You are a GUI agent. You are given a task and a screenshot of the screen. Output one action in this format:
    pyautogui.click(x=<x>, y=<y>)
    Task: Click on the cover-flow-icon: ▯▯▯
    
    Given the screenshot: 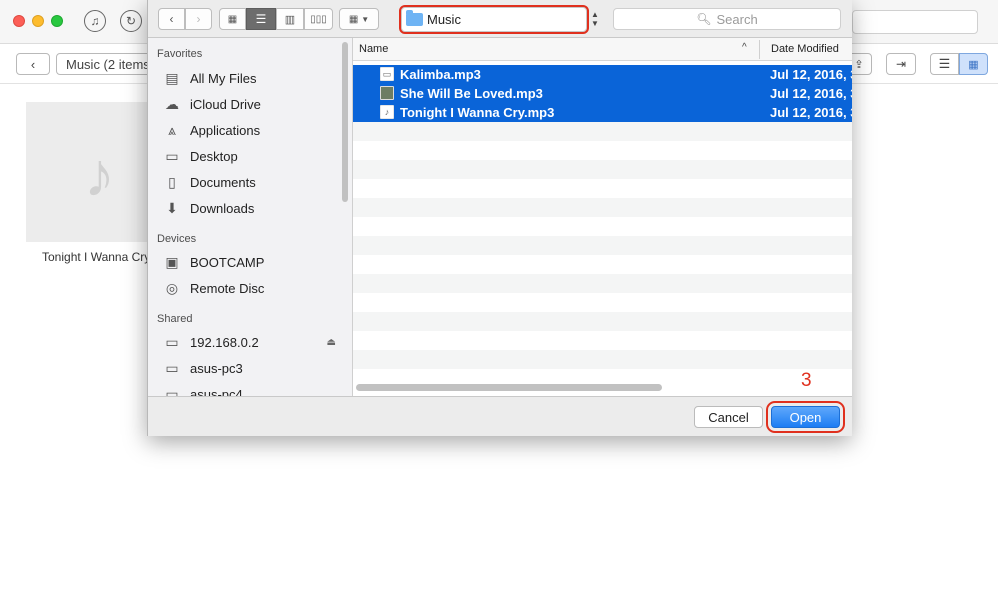 What is the action you would take?
    pyautogui.click(x=318, y=19)
    